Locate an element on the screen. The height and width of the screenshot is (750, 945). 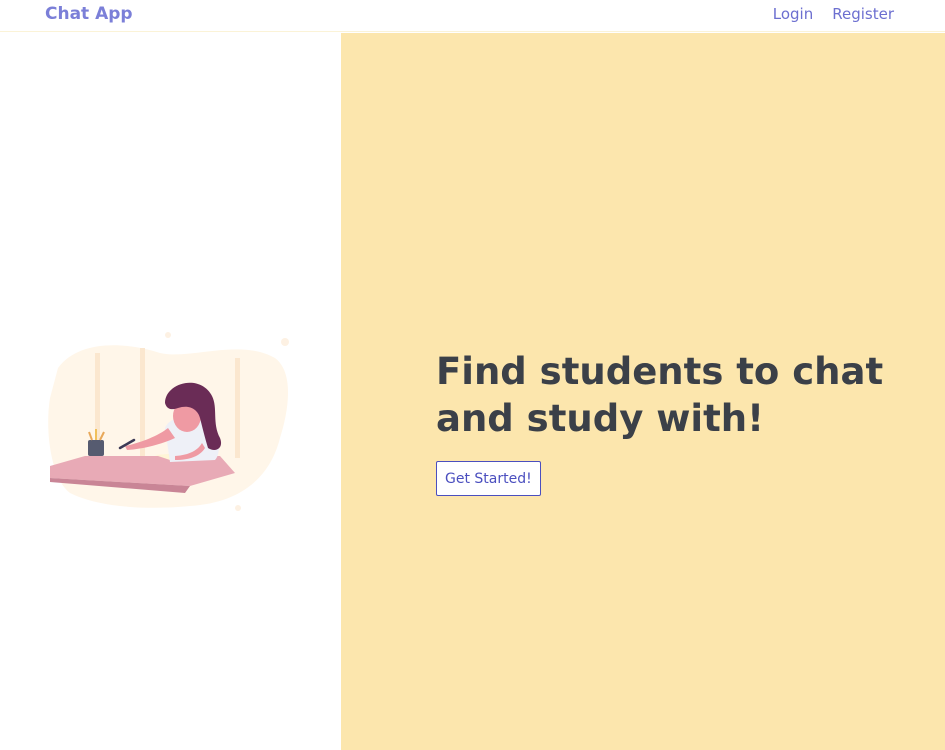
login-link: Login is located at coordinates (793, 14).